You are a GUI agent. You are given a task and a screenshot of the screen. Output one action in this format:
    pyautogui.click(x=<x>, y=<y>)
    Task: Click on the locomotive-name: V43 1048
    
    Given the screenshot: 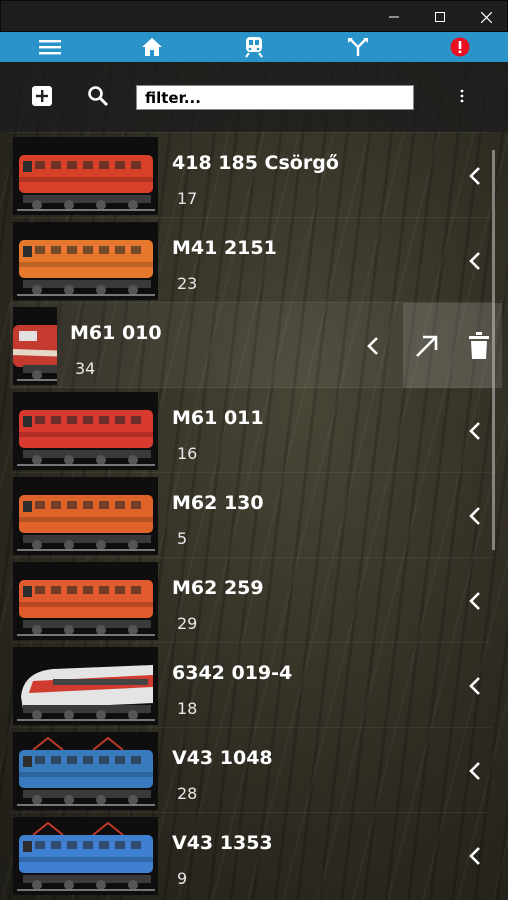 What is the action you would take?
    pyautogui.click(x=222, y=758)
    